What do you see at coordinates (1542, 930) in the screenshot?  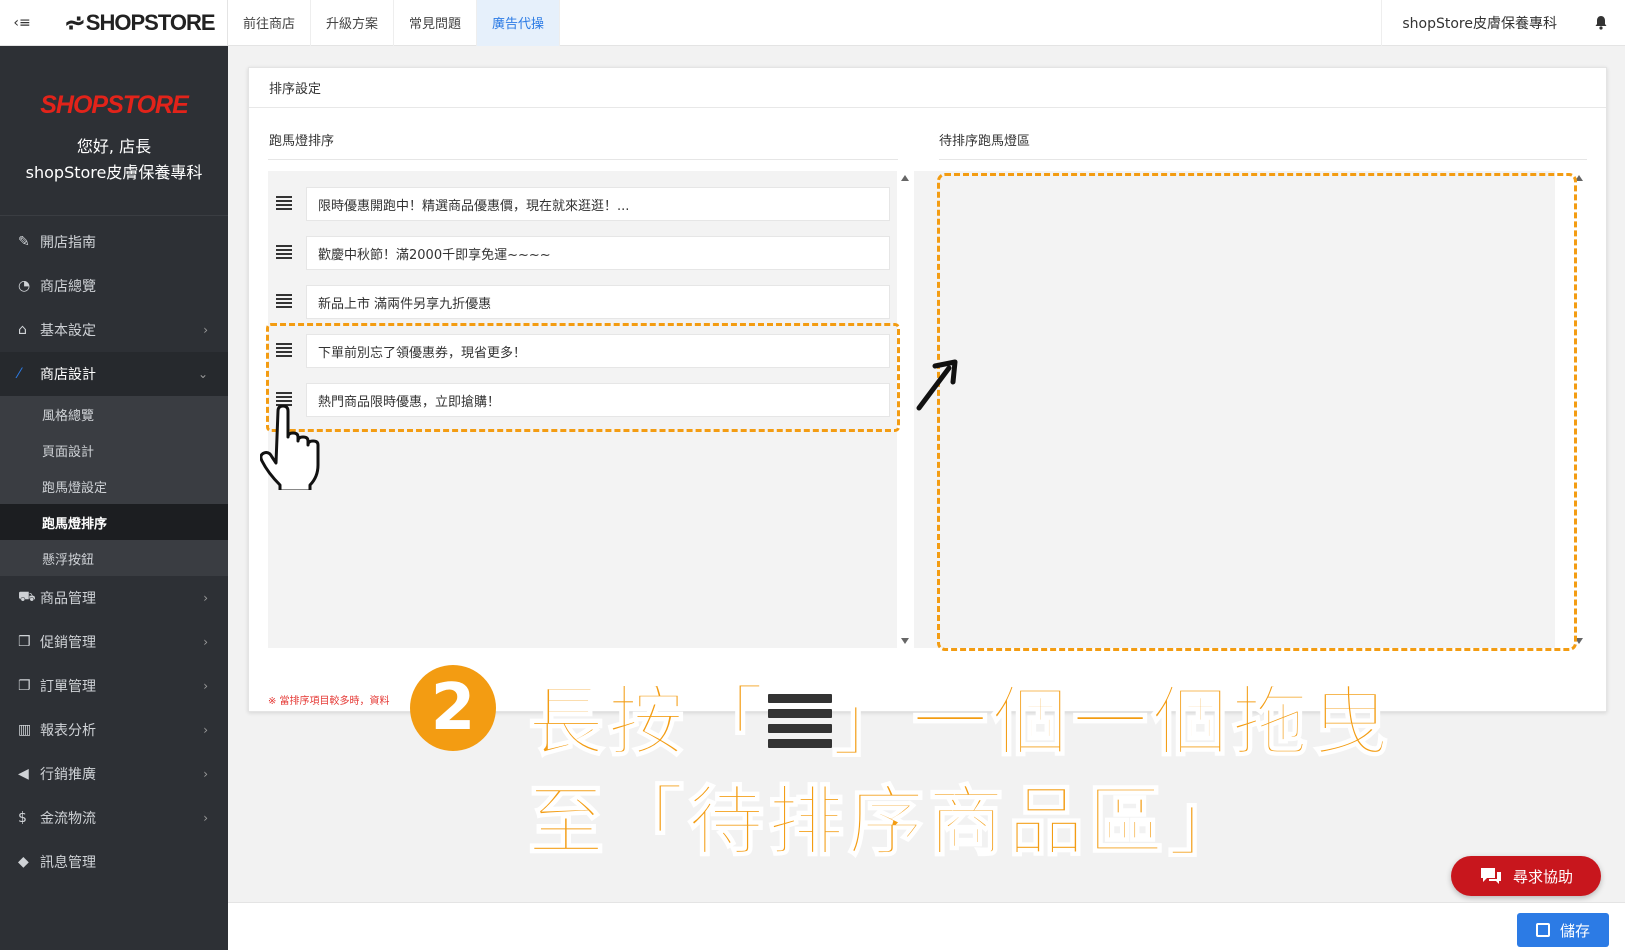 I see `floppy-disk-icon` at bounding box center [1542, 930].